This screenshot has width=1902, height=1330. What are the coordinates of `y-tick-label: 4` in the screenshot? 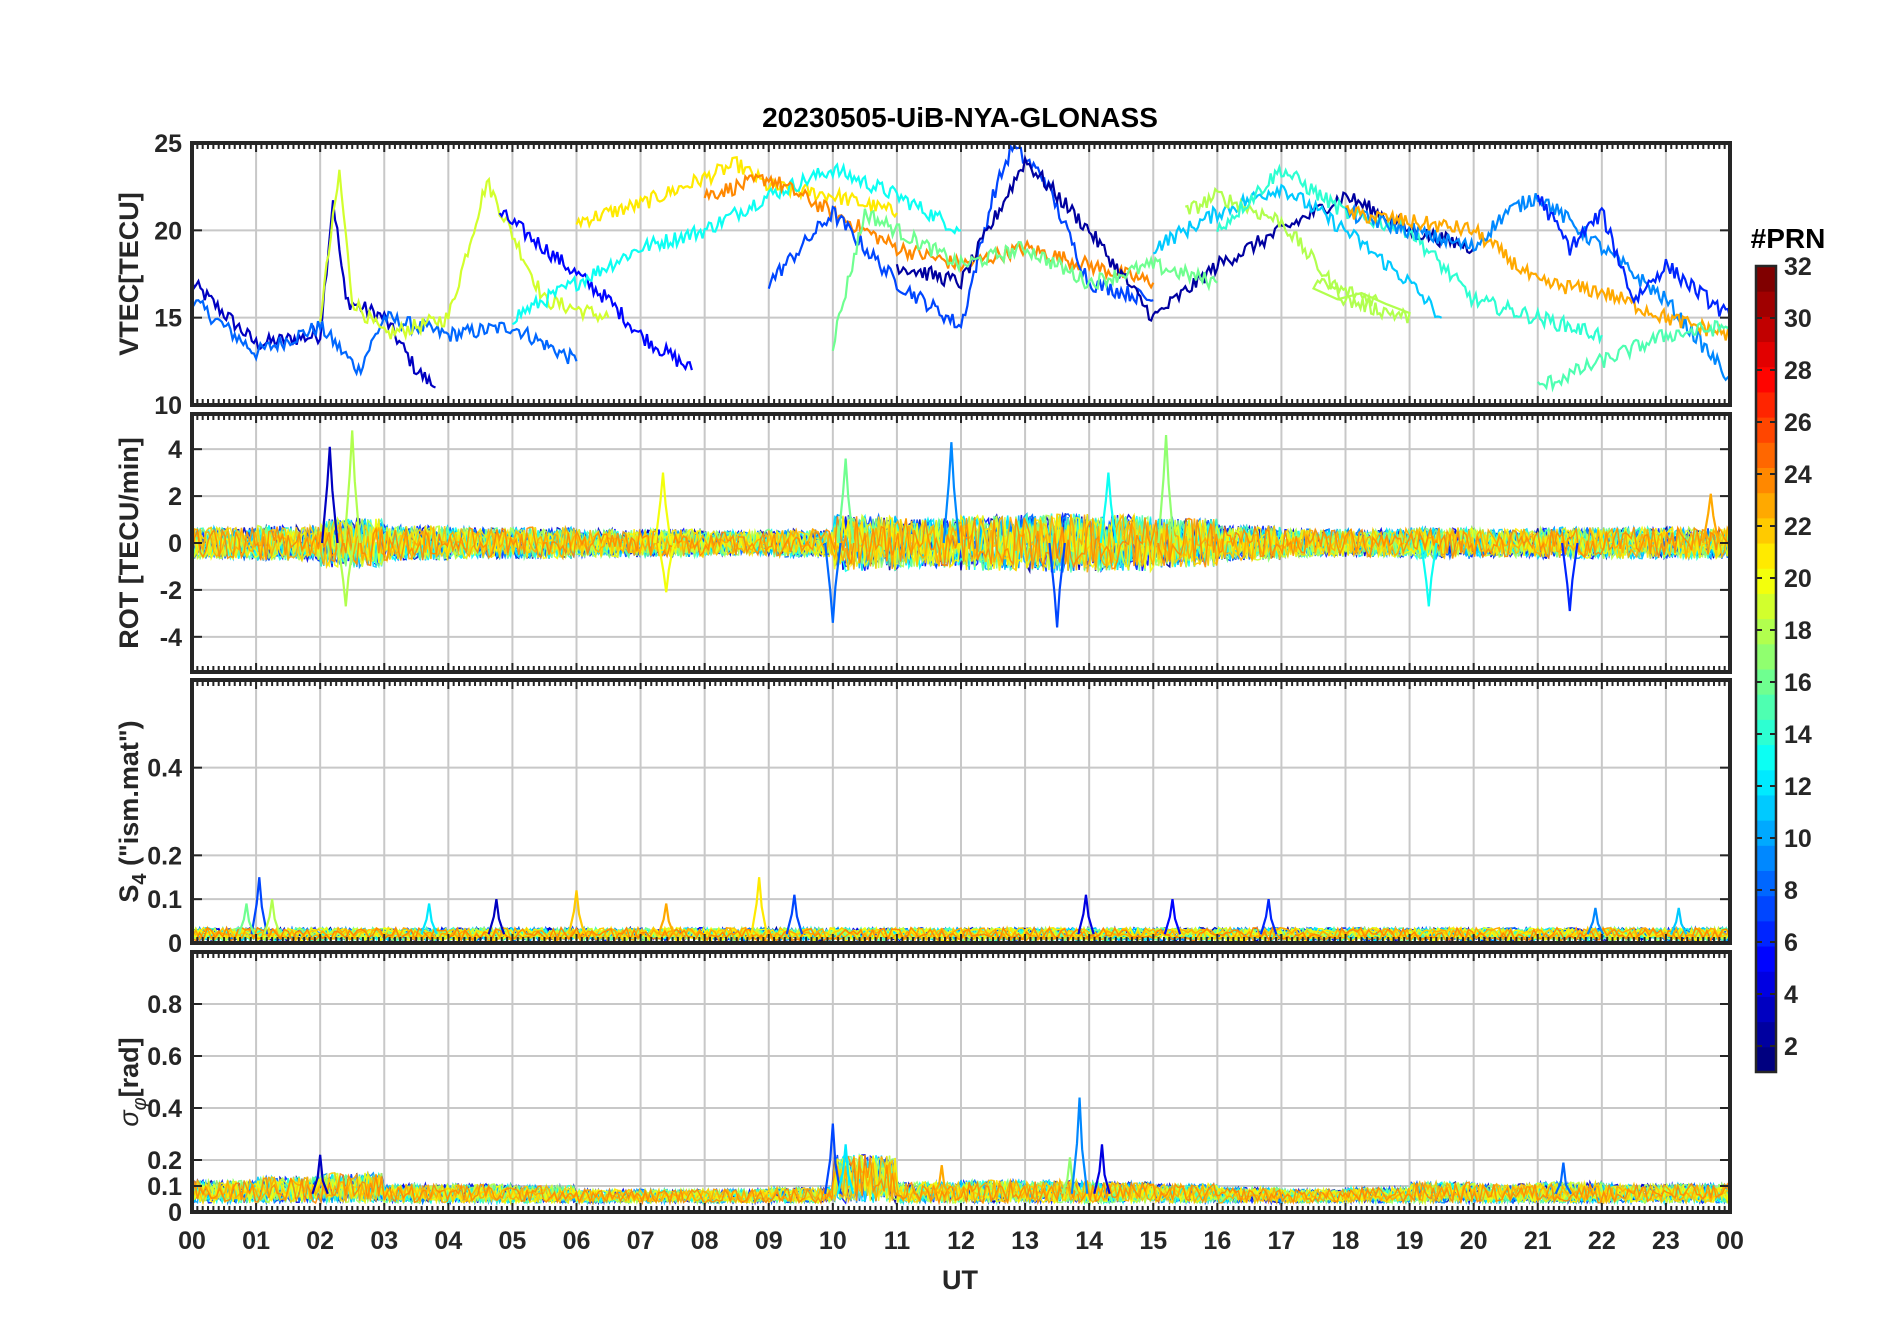 It's located at (175, 450).